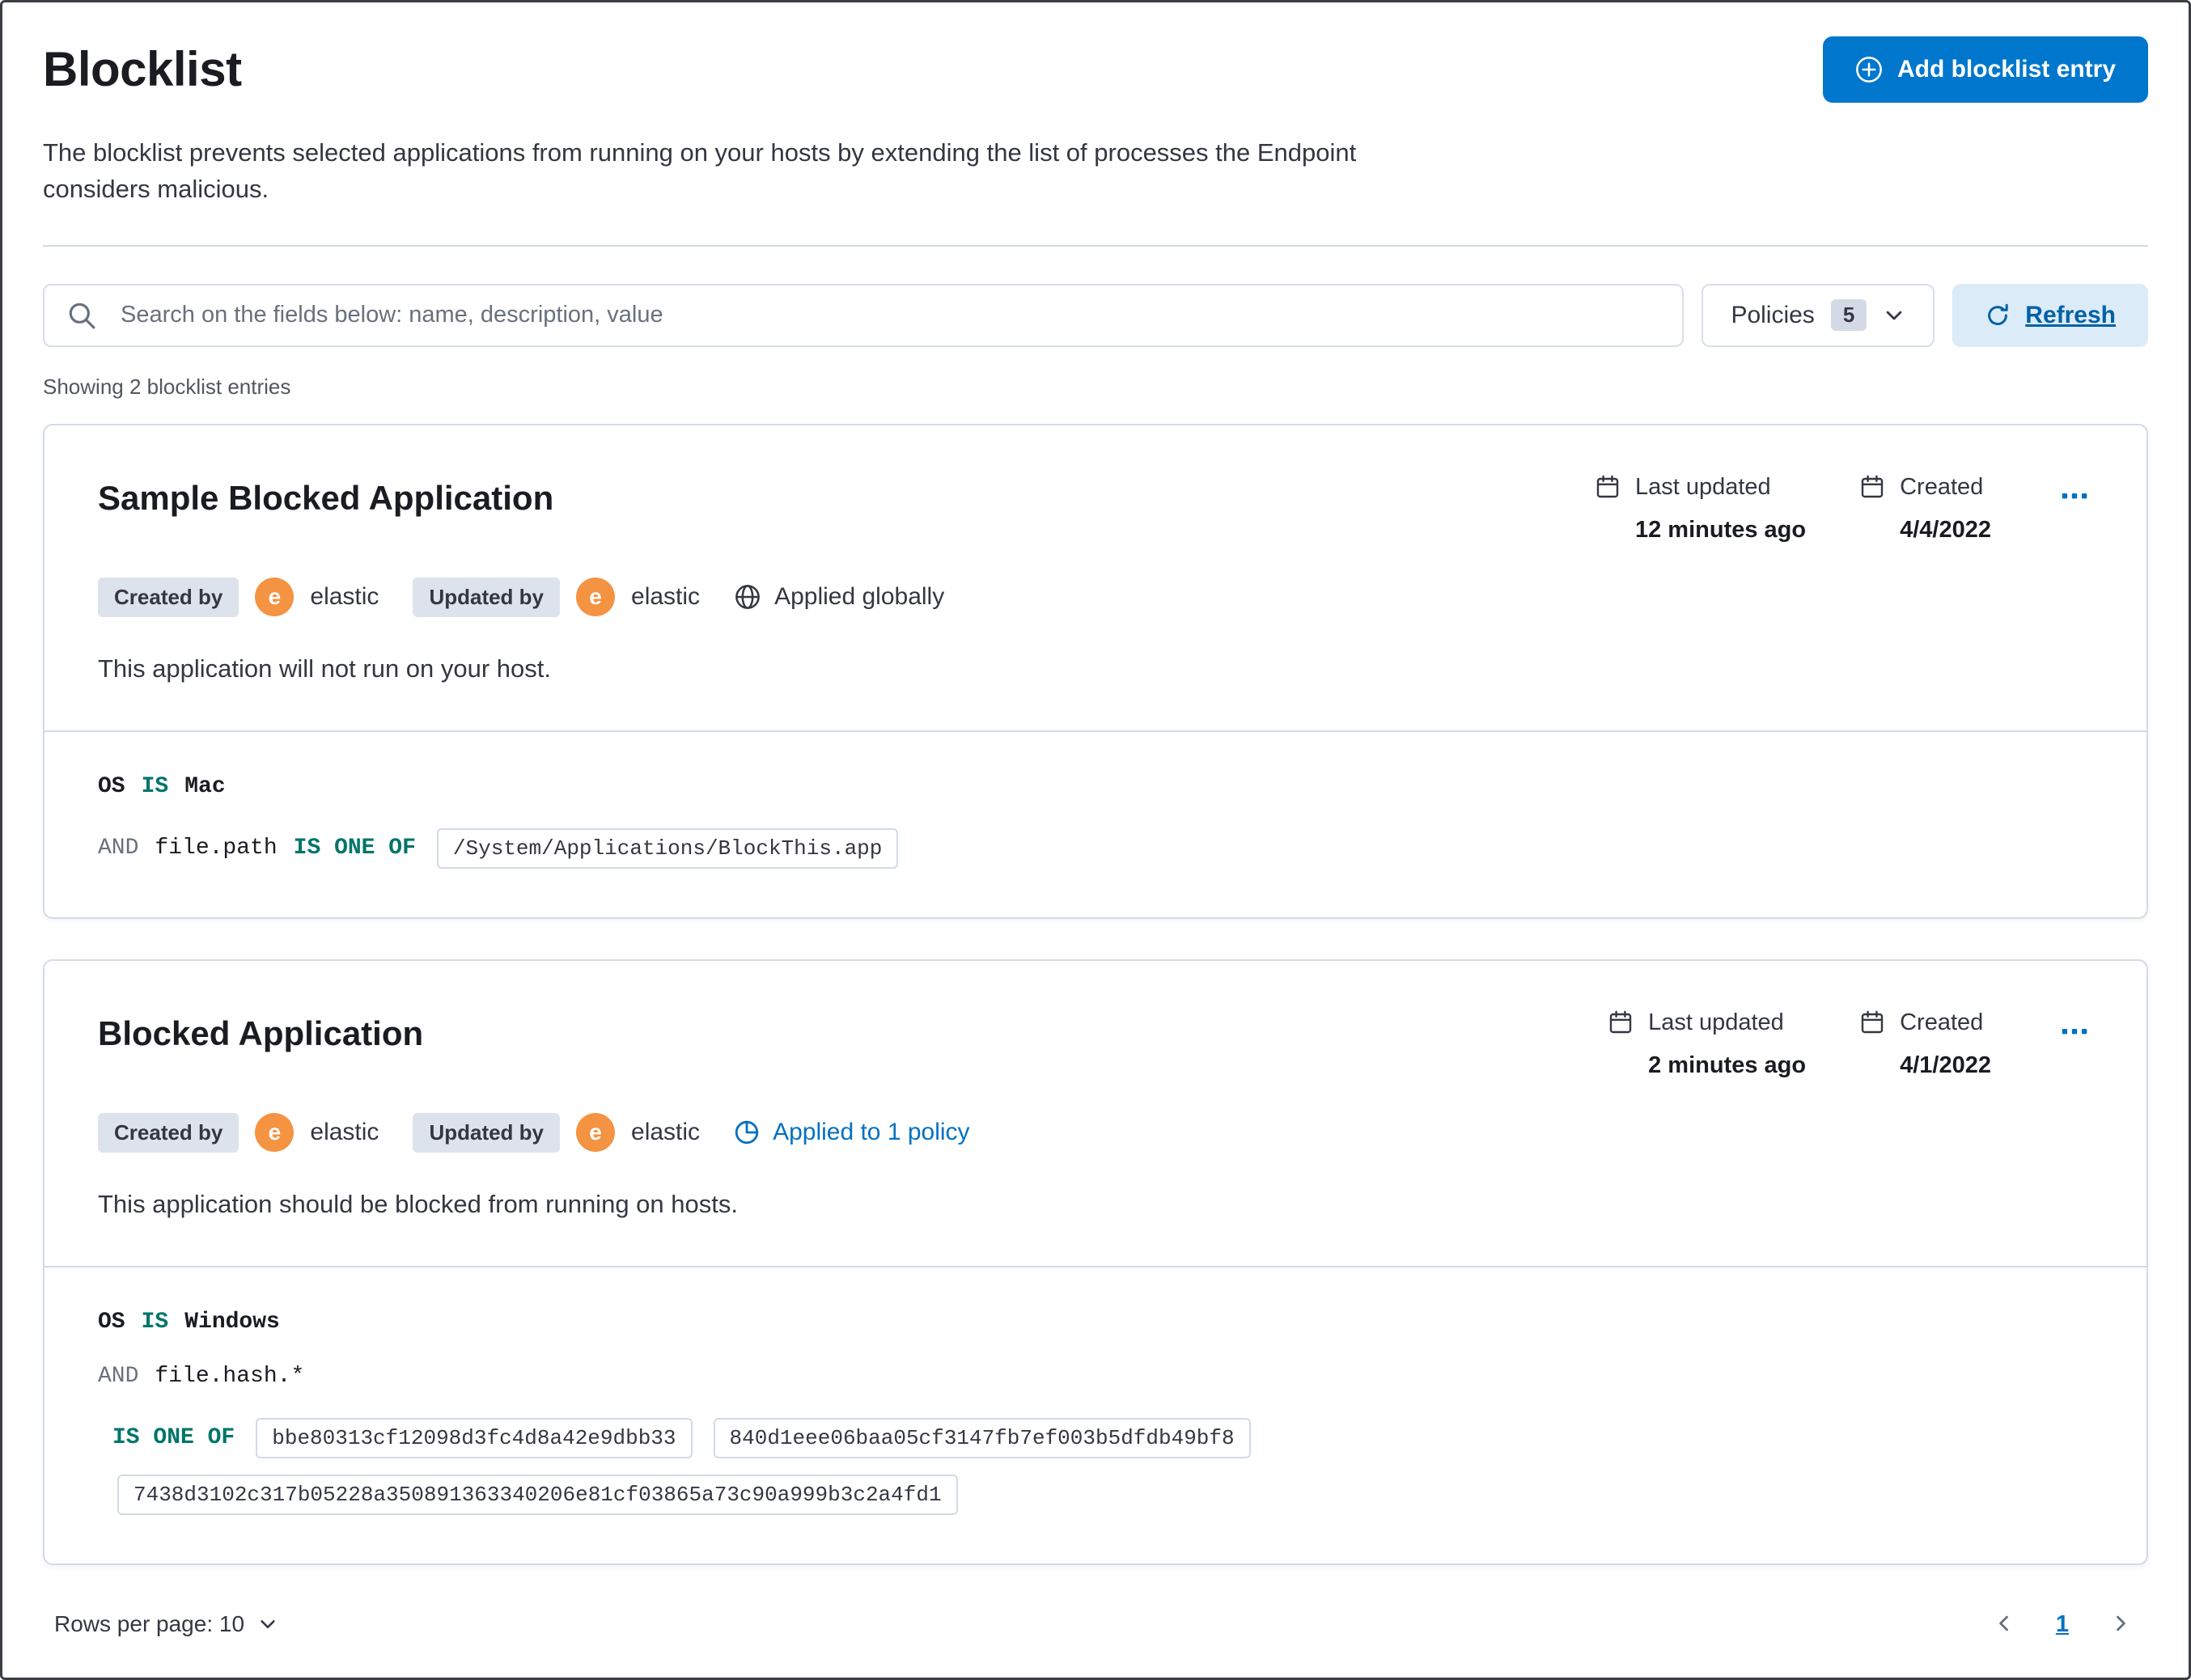 The width and height of the screenshot is (2191, 1680). What do you see at coordinates (1720, 529) in the screenshot?
I see `last-updated-value: 12 minutes ago` at bounding box center [1720, 529].